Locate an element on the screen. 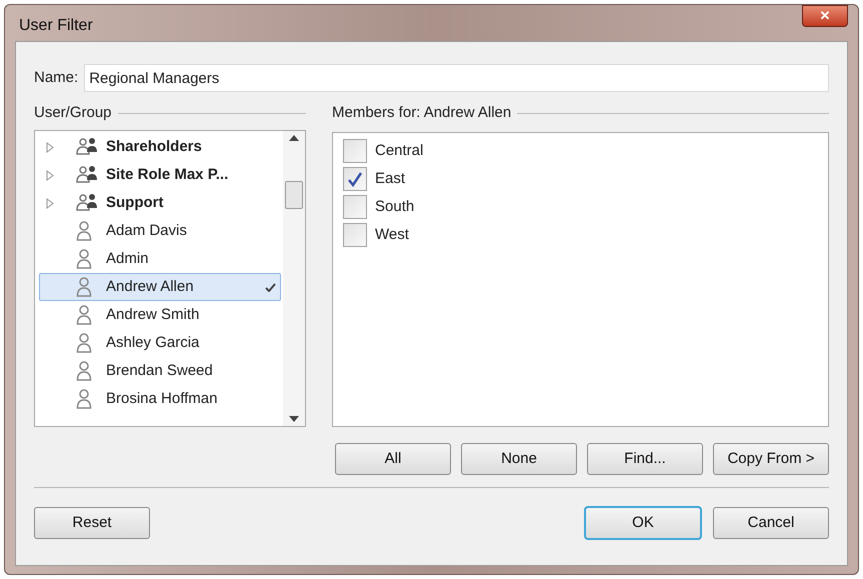 The height and width of the screenshot is (579, 863). user-group-item: Ashley Garcia is located at coordinates (160, 343).